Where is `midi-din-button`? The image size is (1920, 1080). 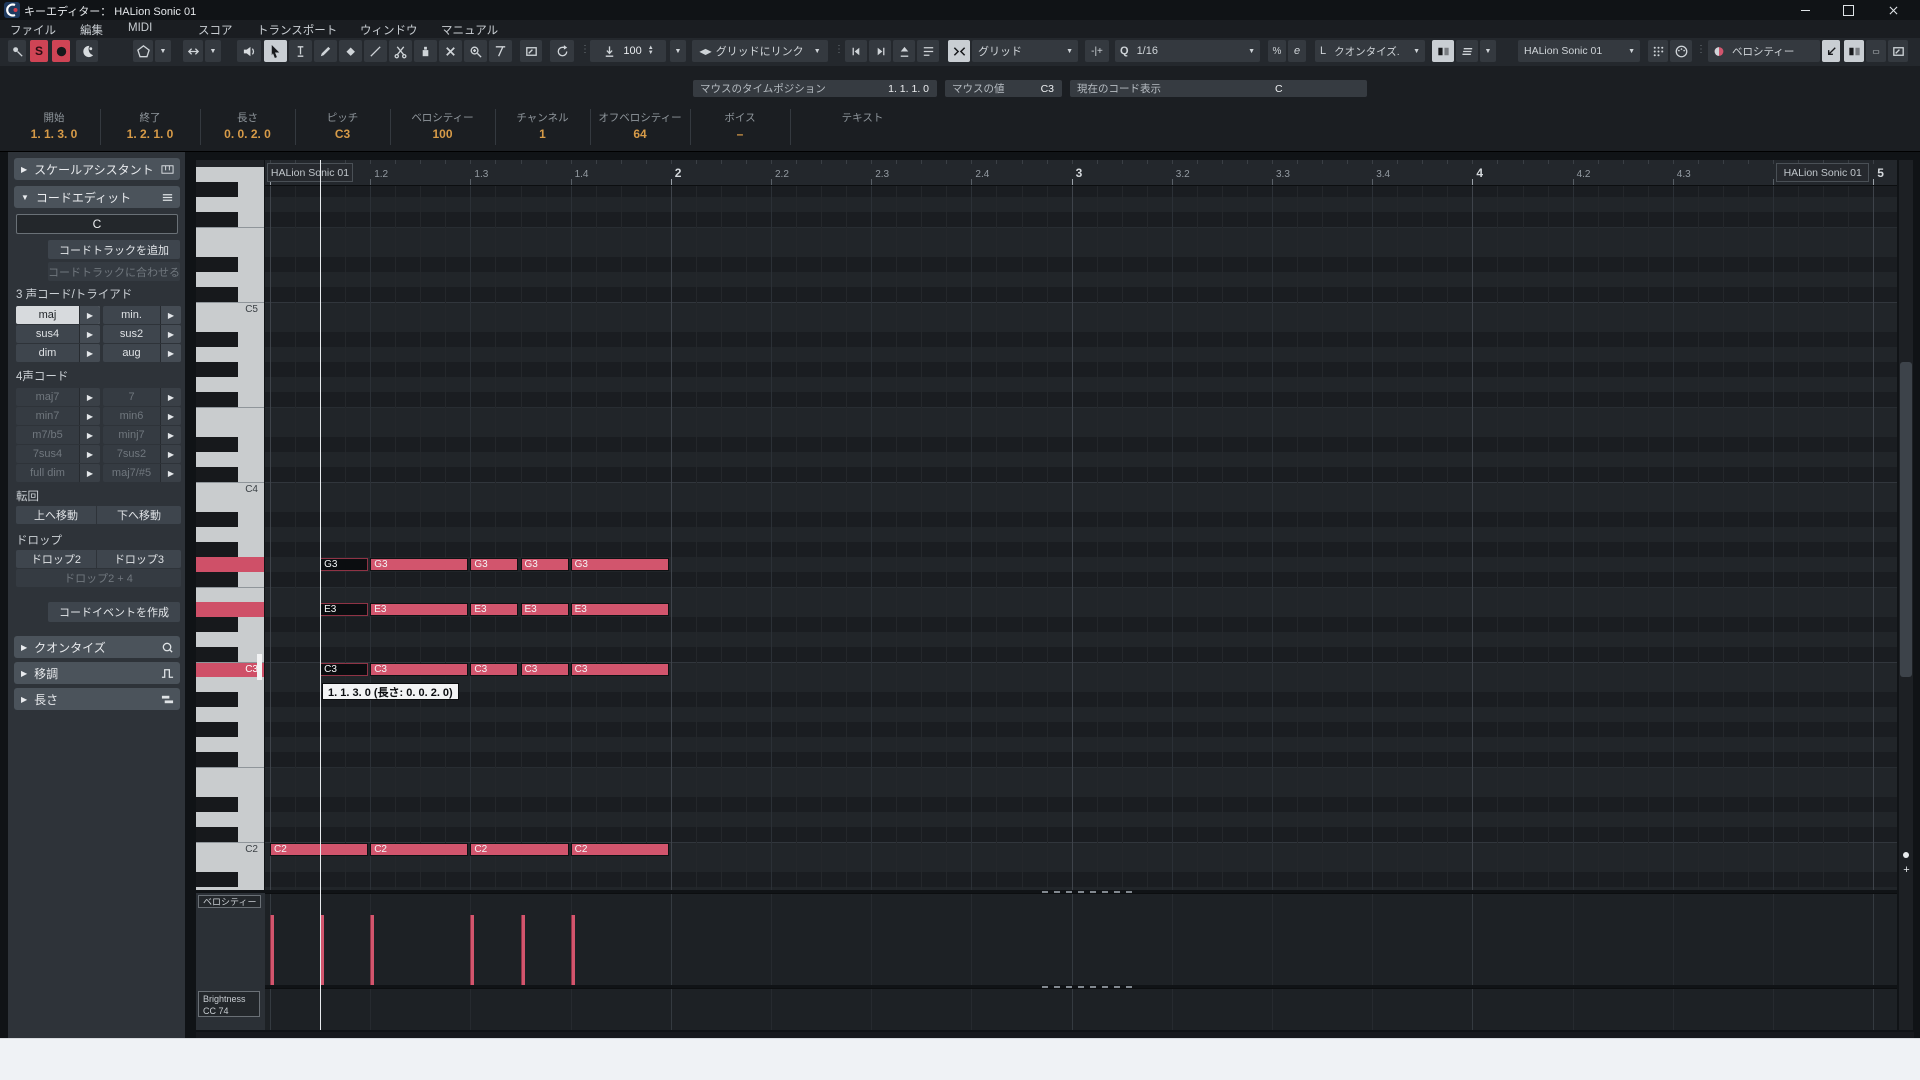 midi-din-button is located at coordinates (1681, 51).